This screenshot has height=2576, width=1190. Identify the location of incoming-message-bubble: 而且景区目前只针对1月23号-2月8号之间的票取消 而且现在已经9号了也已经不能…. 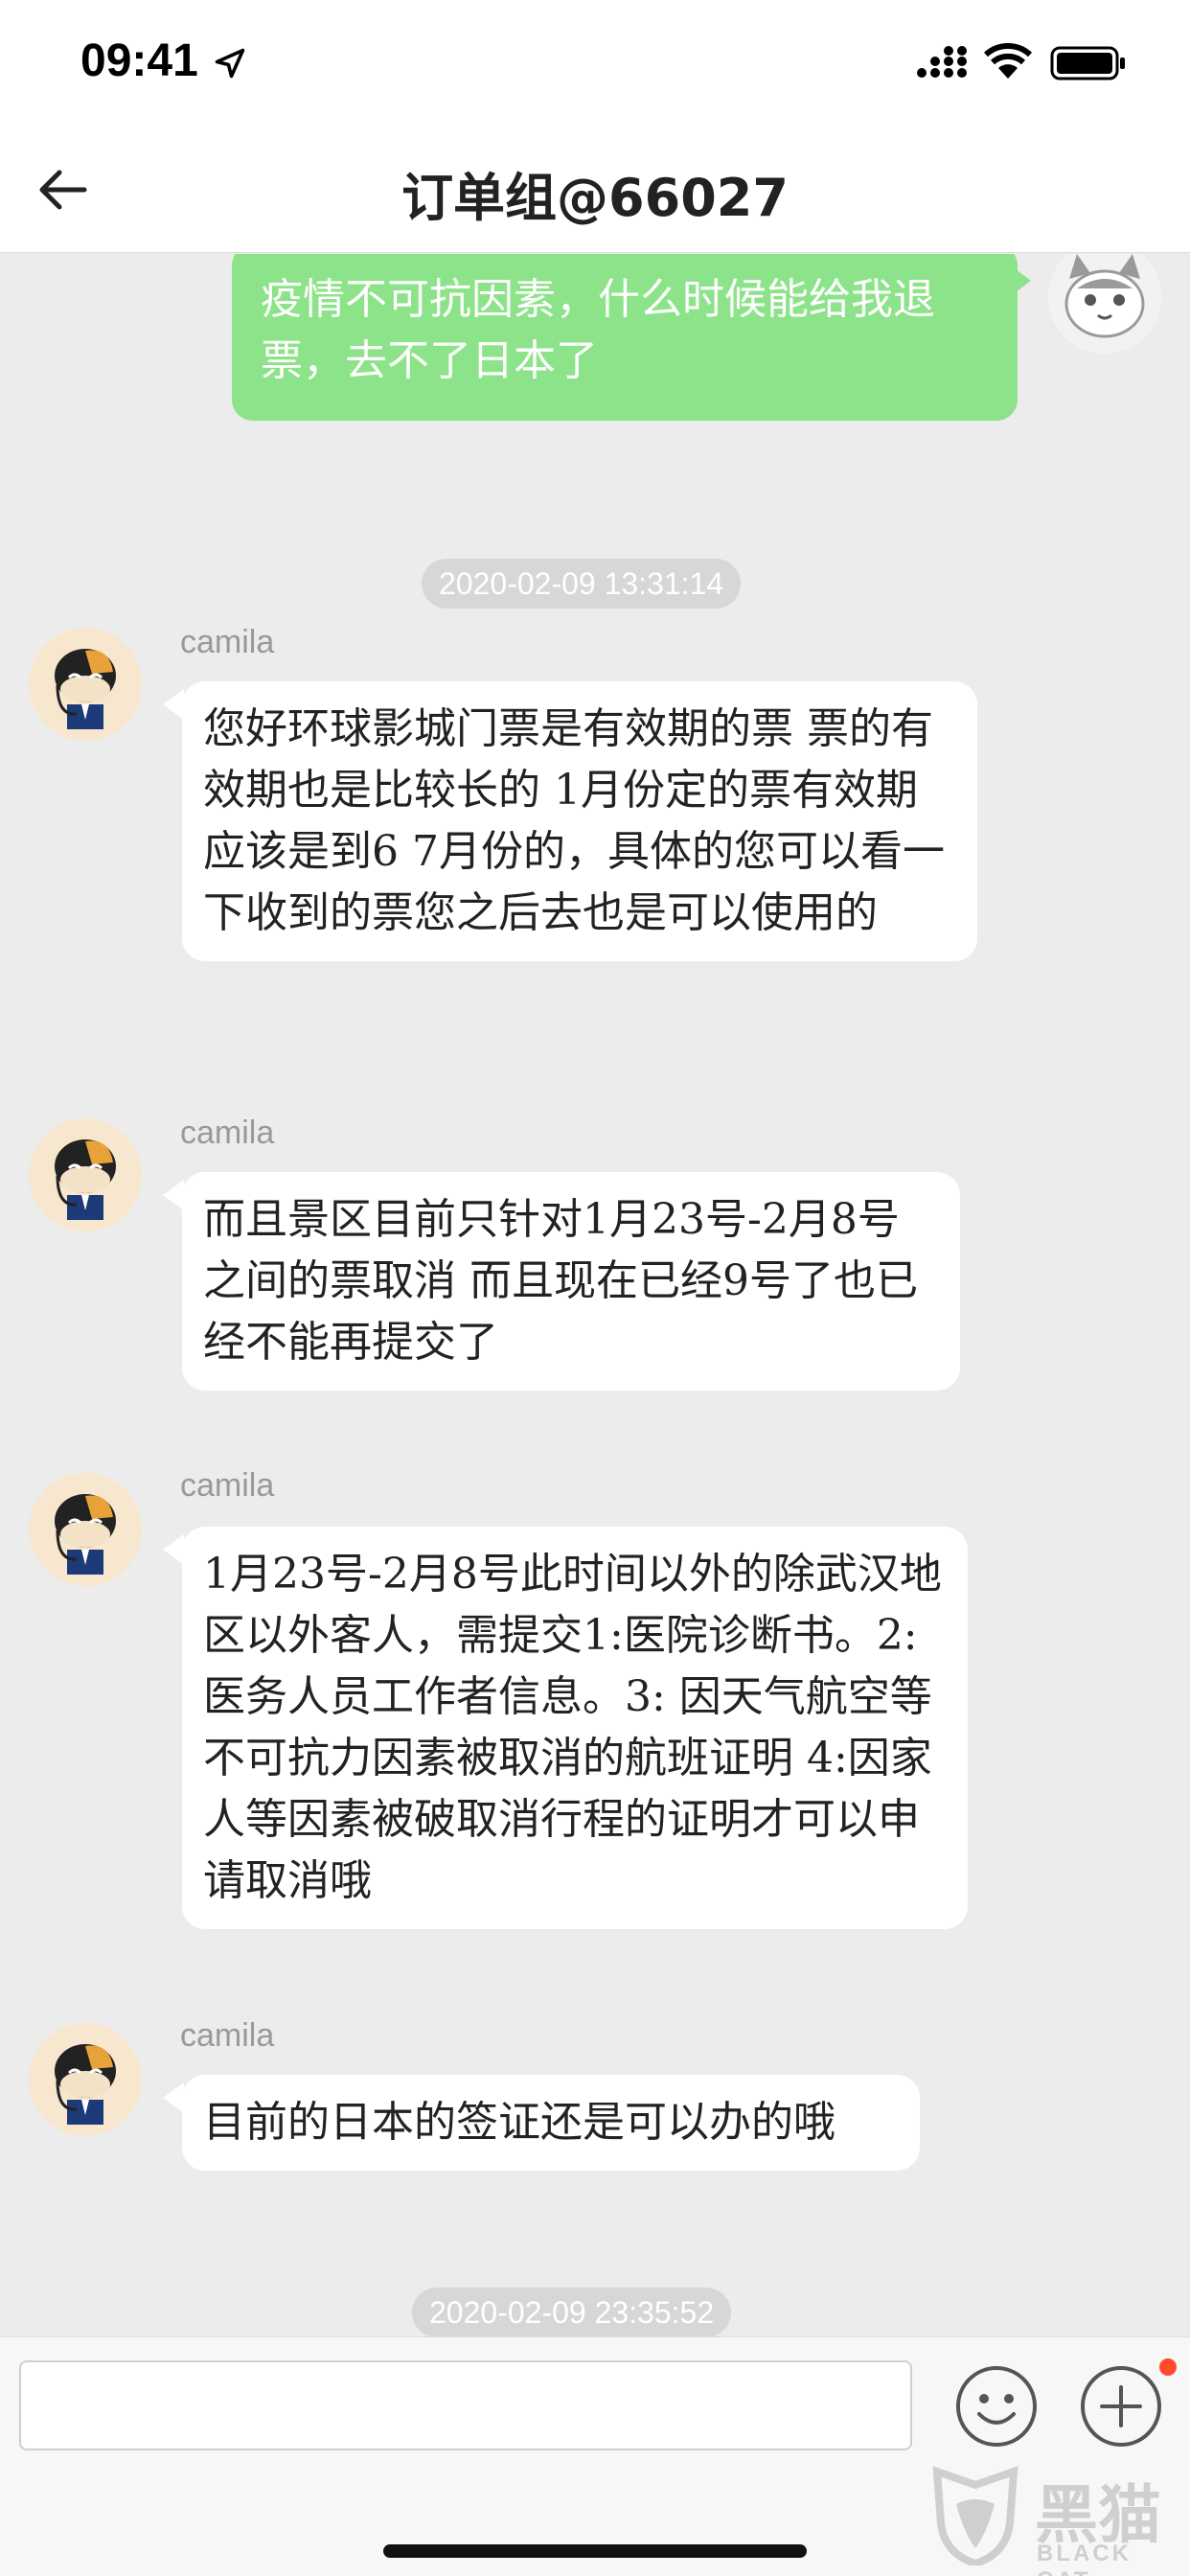
(571, 1281).